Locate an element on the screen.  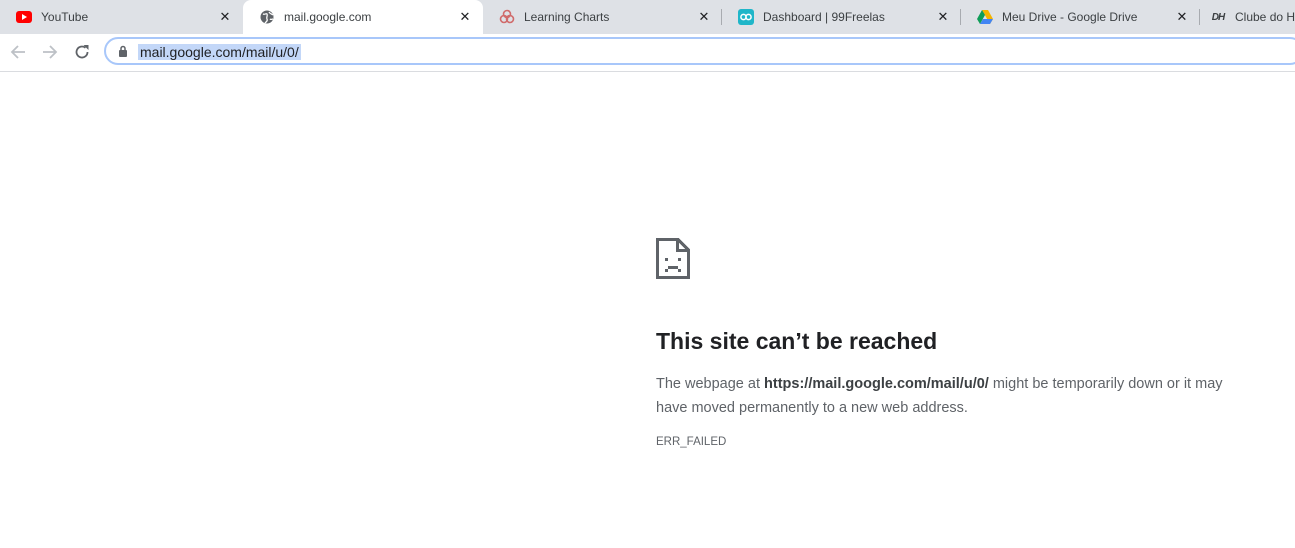
url-text: mail.google.com/mail/u/0/ is located at coordinates (219, 52).